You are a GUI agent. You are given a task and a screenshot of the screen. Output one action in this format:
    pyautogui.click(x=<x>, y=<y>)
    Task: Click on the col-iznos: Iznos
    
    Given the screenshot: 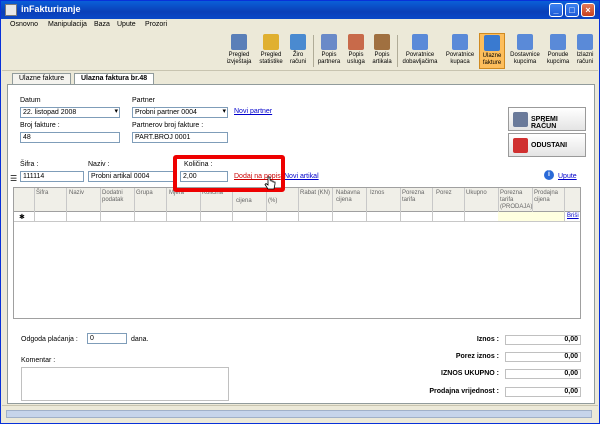 What is the action you would take?
    pyautogui.click(x=377, y=193)
    